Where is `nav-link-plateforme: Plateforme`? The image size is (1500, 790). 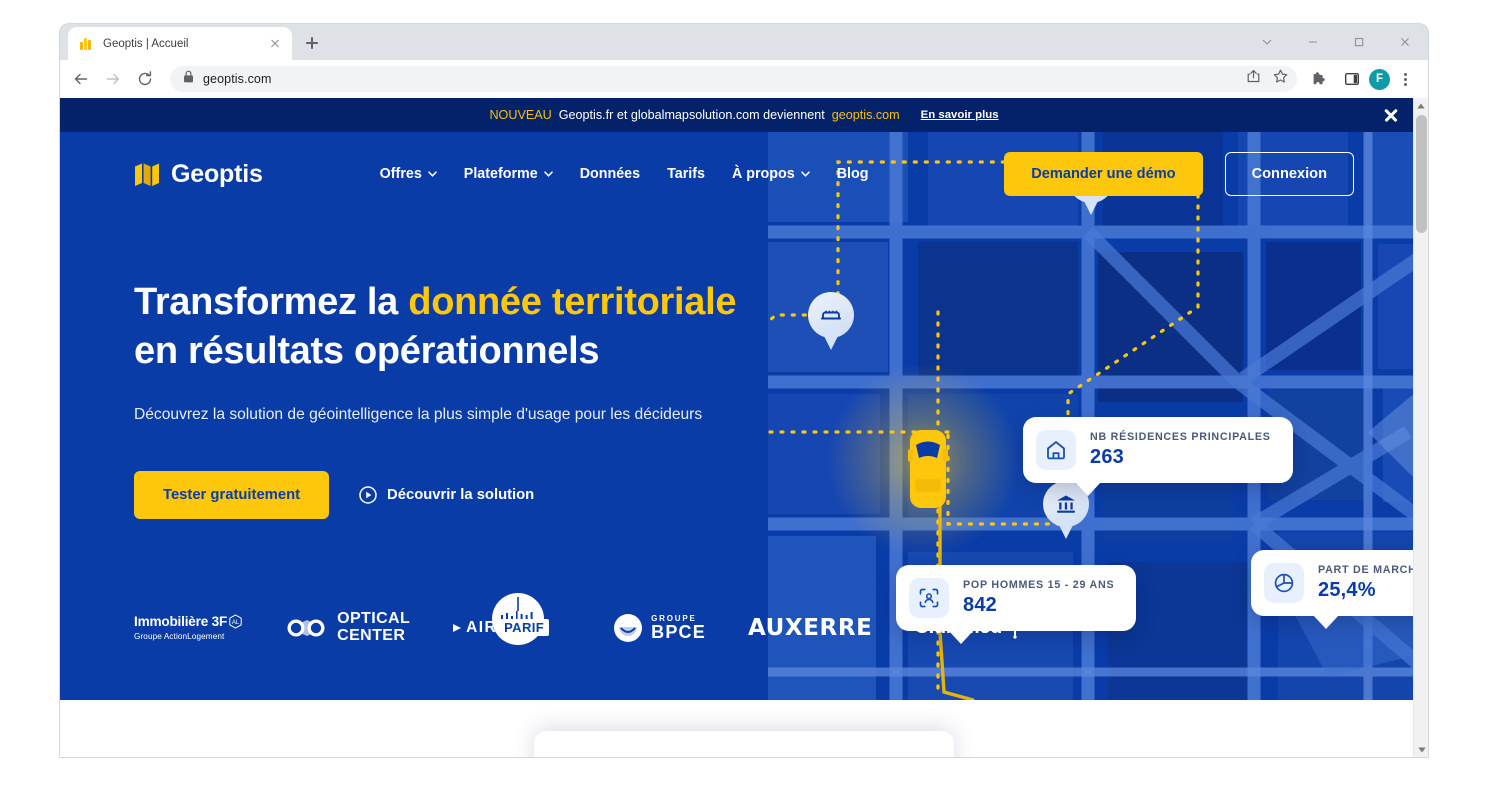
nav-link-plateforme: Plateforme is located at coordinates (508, 174).